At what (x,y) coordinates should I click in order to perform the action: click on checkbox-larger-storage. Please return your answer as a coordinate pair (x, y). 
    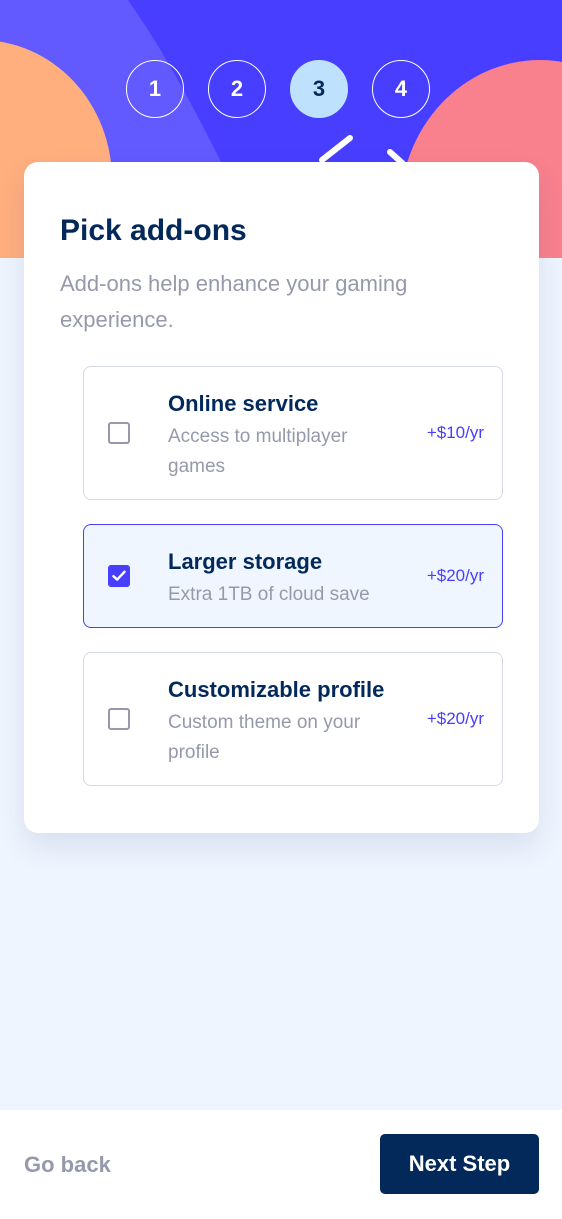
    Looking at the image, I should click on (119, 576).